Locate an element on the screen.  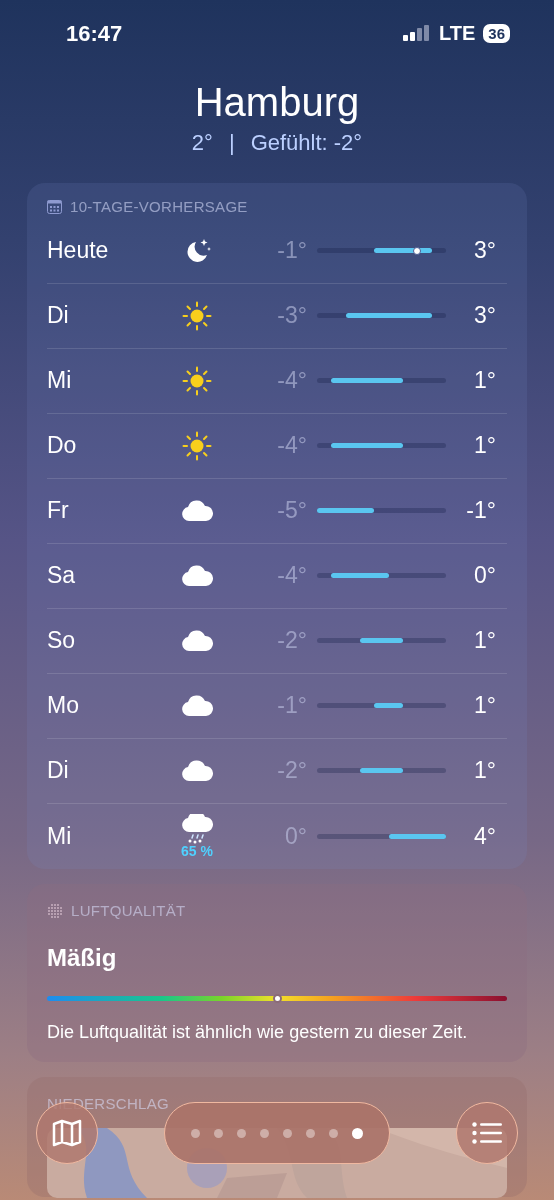
battery-indicator: 36 is located at coordinates (496, 33).